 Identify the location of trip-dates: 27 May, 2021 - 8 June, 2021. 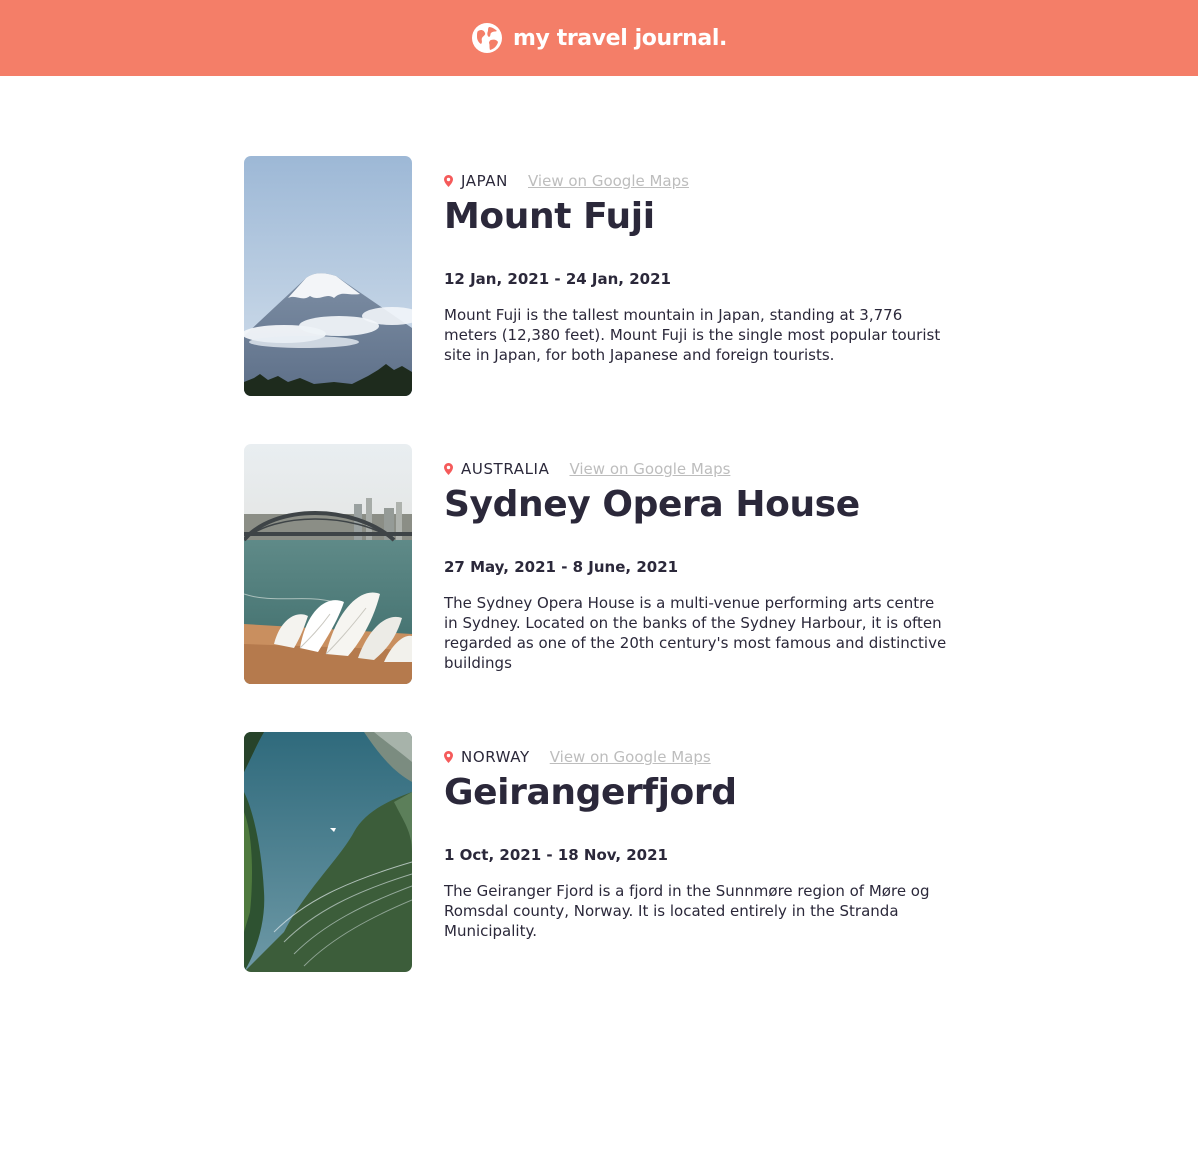
(561, 567).